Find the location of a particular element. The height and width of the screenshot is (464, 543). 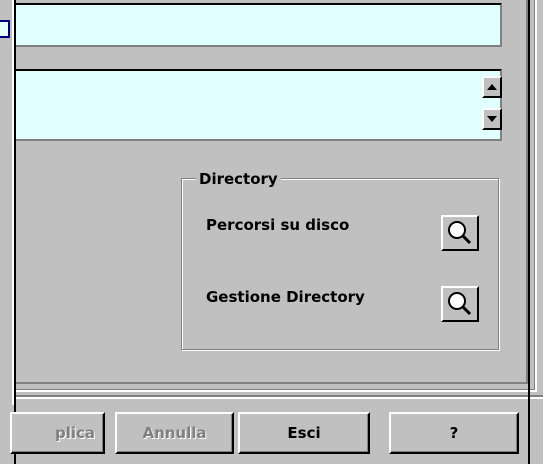

help-label: ? is located at coordinates (454, 433).